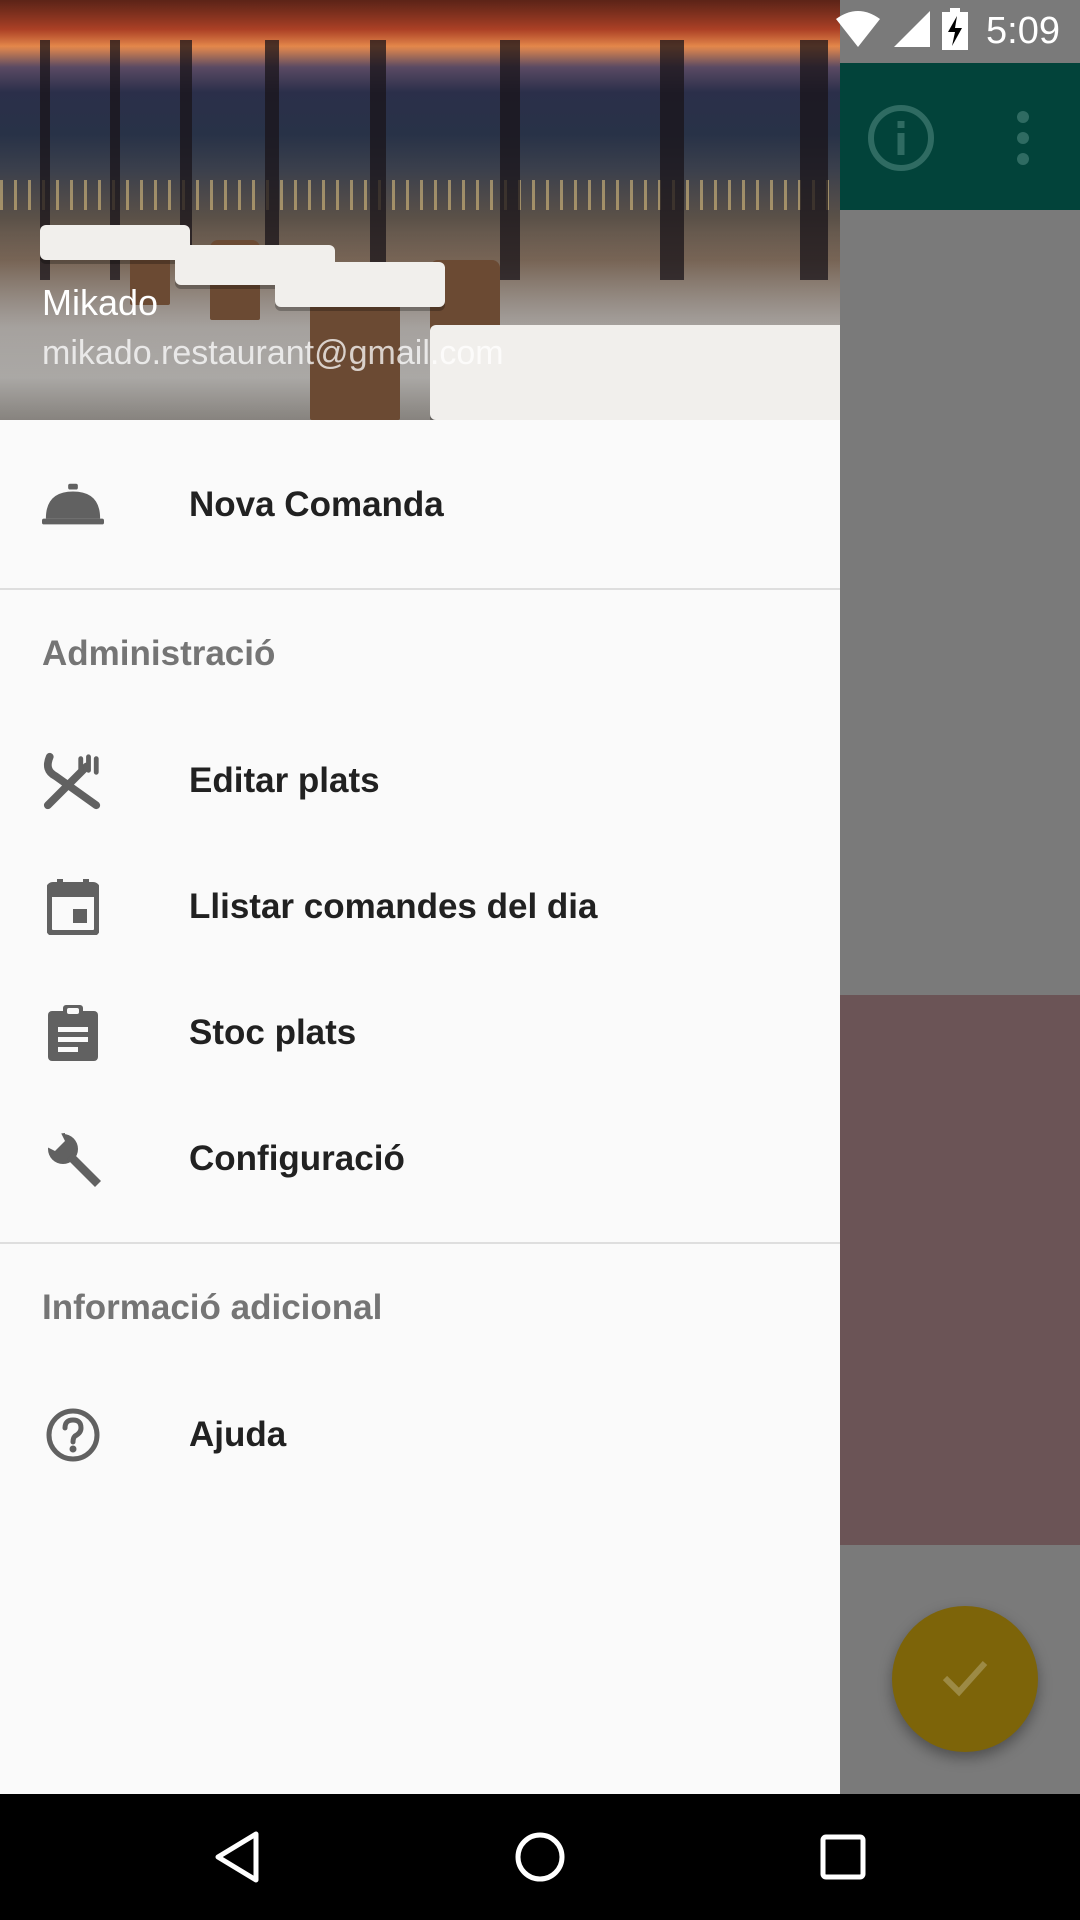  What do you see at coordinates (73, 781) in the screenshot?
I see `utensils-crossed-icon` at bounding box center [73, 781].